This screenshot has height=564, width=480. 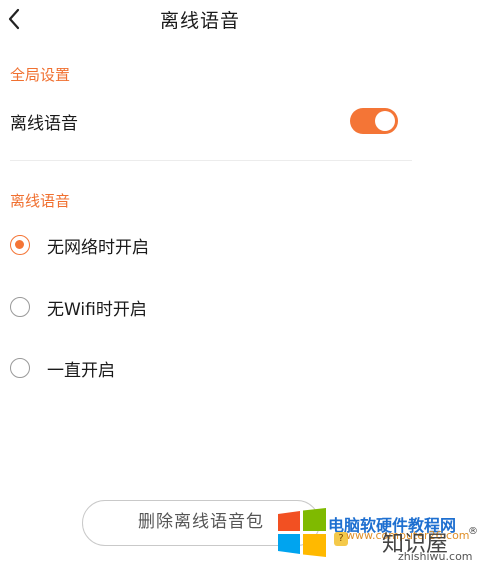 What do you see at coordinates (200, 370) in the screenshot?
I see `radio-option-always: 一直开启` at bounding box center [200, 370].